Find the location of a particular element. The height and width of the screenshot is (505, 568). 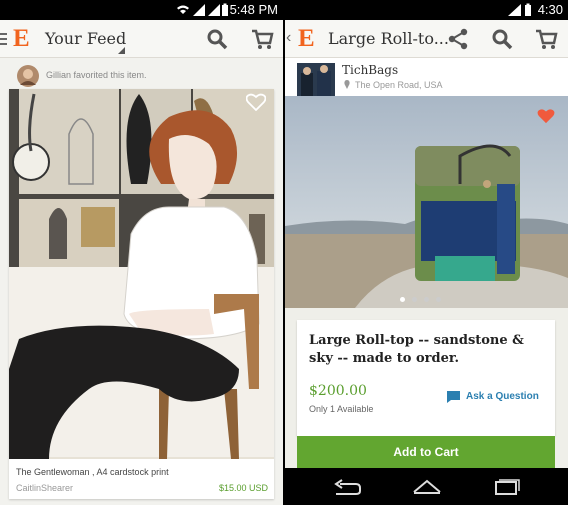

dropdown-corner-icon is located at coordinates (121, 50).